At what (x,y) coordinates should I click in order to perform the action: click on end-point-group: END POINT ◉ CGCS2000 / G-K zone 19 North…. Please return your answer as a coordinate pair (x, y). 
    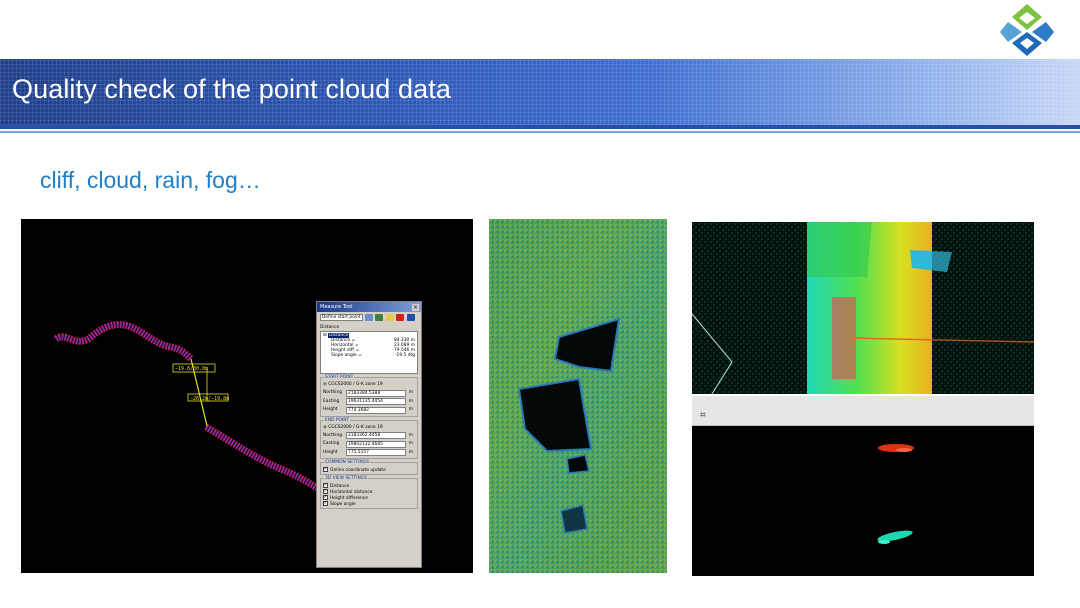
    Looking at the image, I should click on (369, 438).